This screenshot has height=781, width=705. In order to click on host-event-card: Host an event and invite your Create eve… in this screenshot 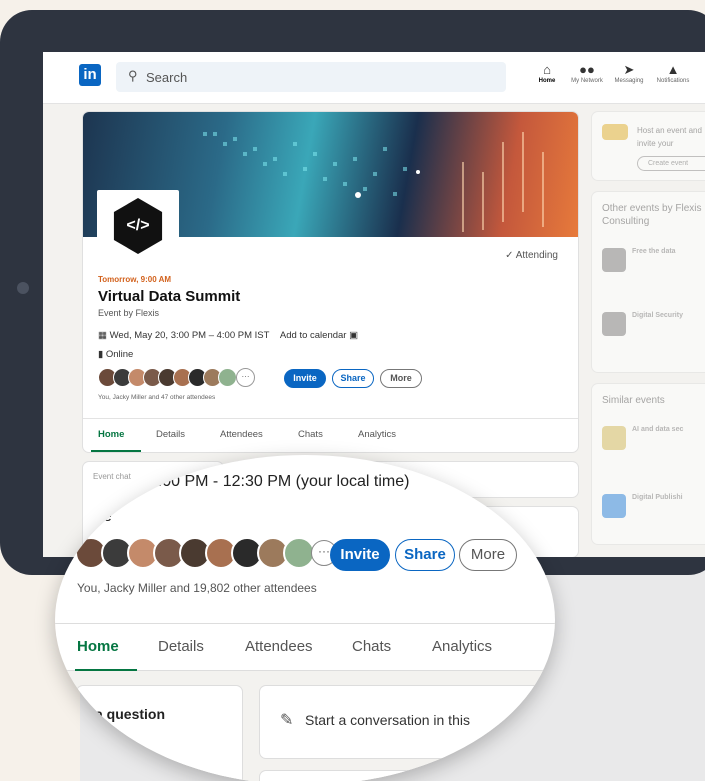, I will do `click(648, 146)`.